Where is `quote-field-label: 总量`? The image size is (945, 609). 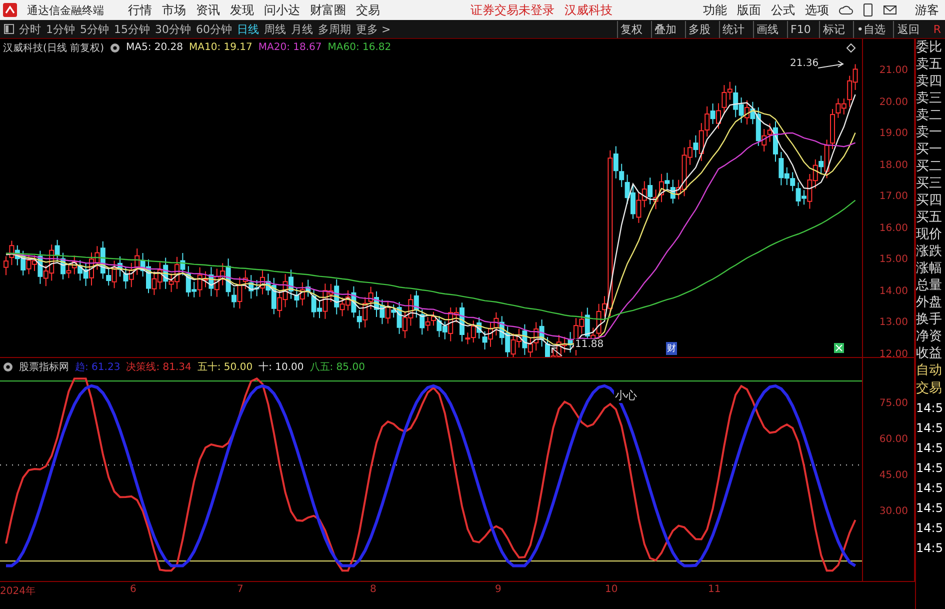 quote-field-label: 总量 is located at coordinates (929, 285).